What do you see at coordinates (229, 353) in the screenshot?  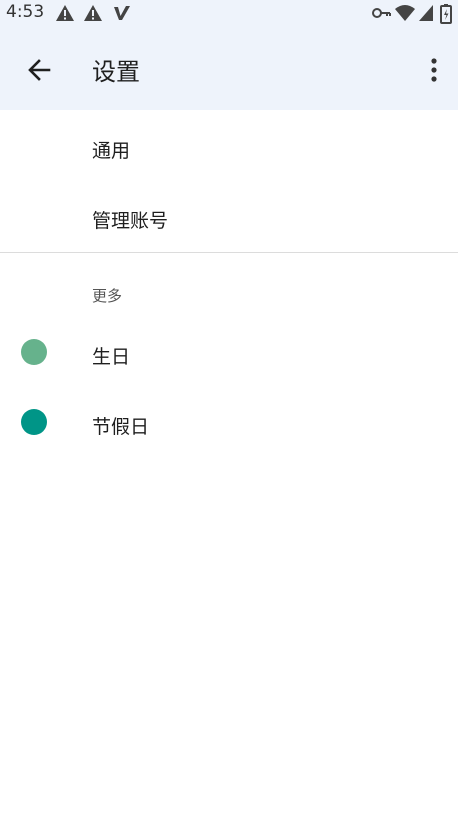 I see `calendar-item-birthdays: 生日` at bounding box center [229, 353].